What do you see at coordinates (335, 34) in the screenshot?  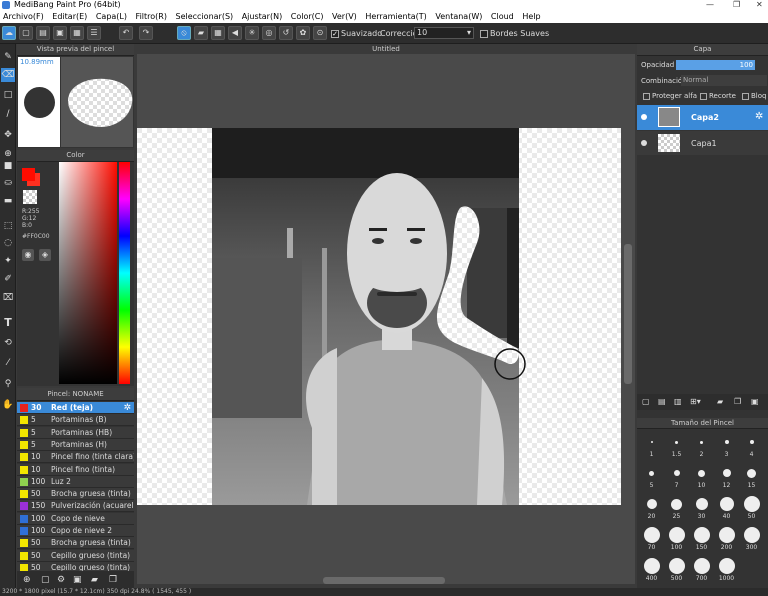 I see `smoothing-checkbox: ✓` at bounding box center [335, 34].